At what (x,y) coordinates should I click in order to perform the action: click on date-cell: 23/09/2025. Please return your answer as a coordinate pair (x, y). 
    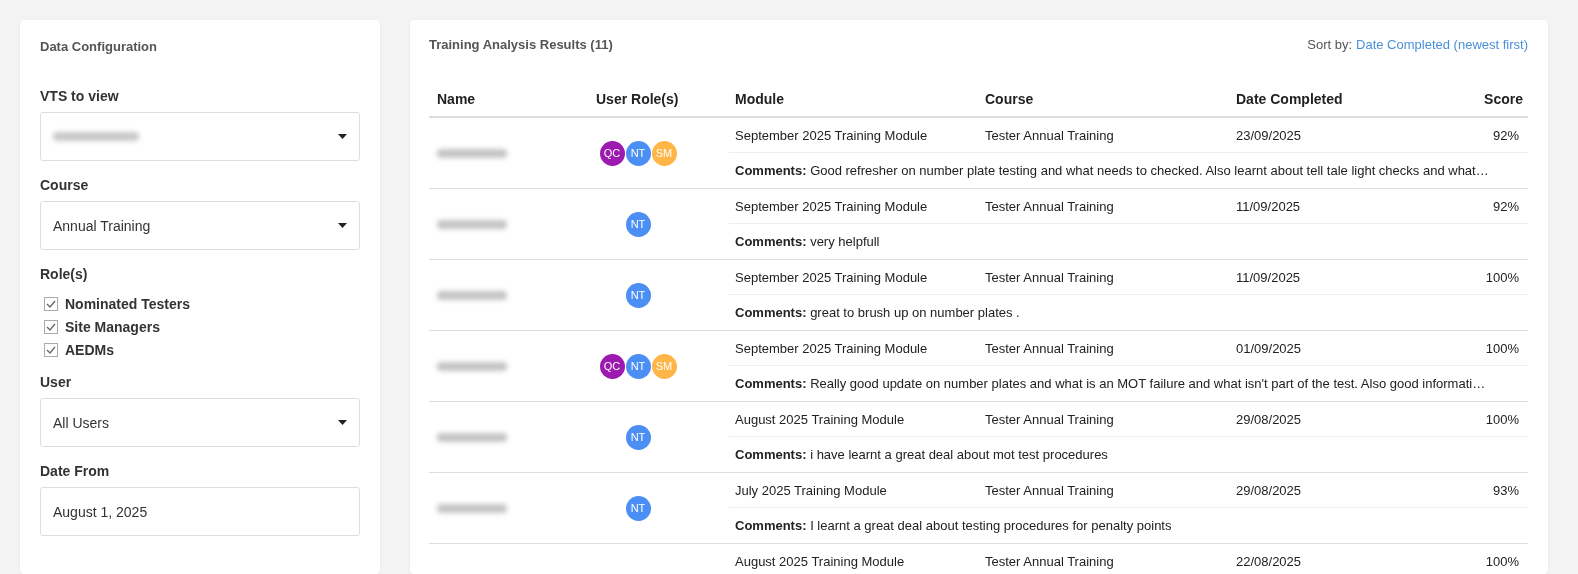
    Looking at the image, I should click on (1319, 135).